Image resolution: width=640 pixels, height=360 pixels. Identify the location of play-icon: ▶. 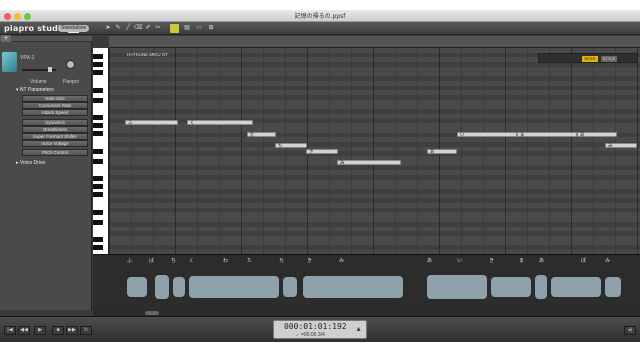
(40, 330).